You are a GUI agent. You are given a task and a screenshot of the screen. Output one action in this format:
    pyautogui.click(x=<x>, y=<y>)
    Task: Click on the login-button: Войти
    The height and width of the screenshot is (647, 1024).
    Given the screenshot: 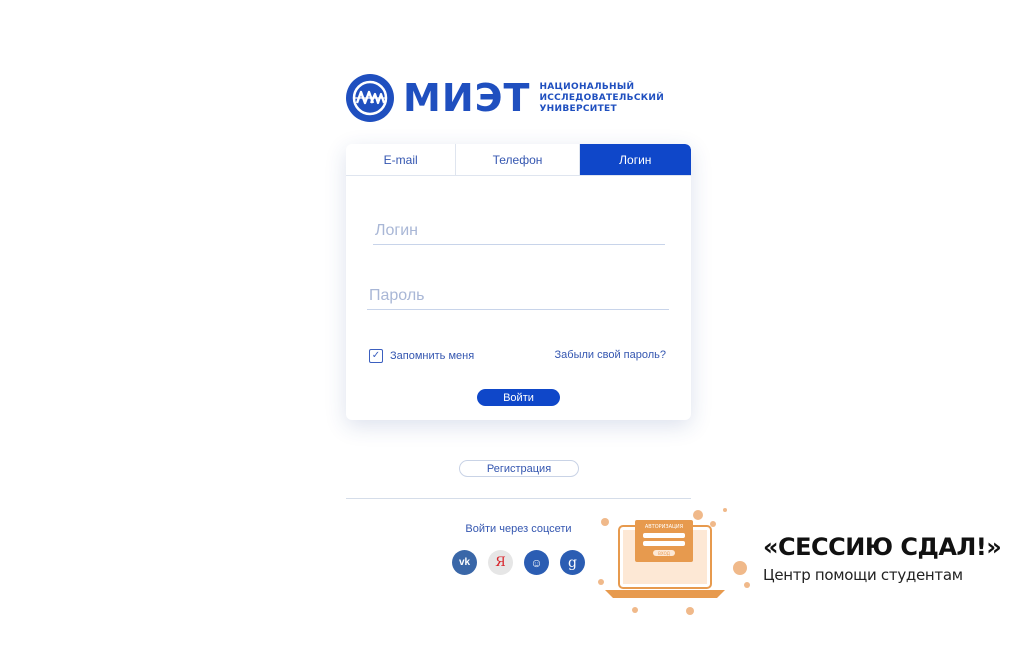 What is the action you would take?
    pyautogui.click(x=518, y=397)
    